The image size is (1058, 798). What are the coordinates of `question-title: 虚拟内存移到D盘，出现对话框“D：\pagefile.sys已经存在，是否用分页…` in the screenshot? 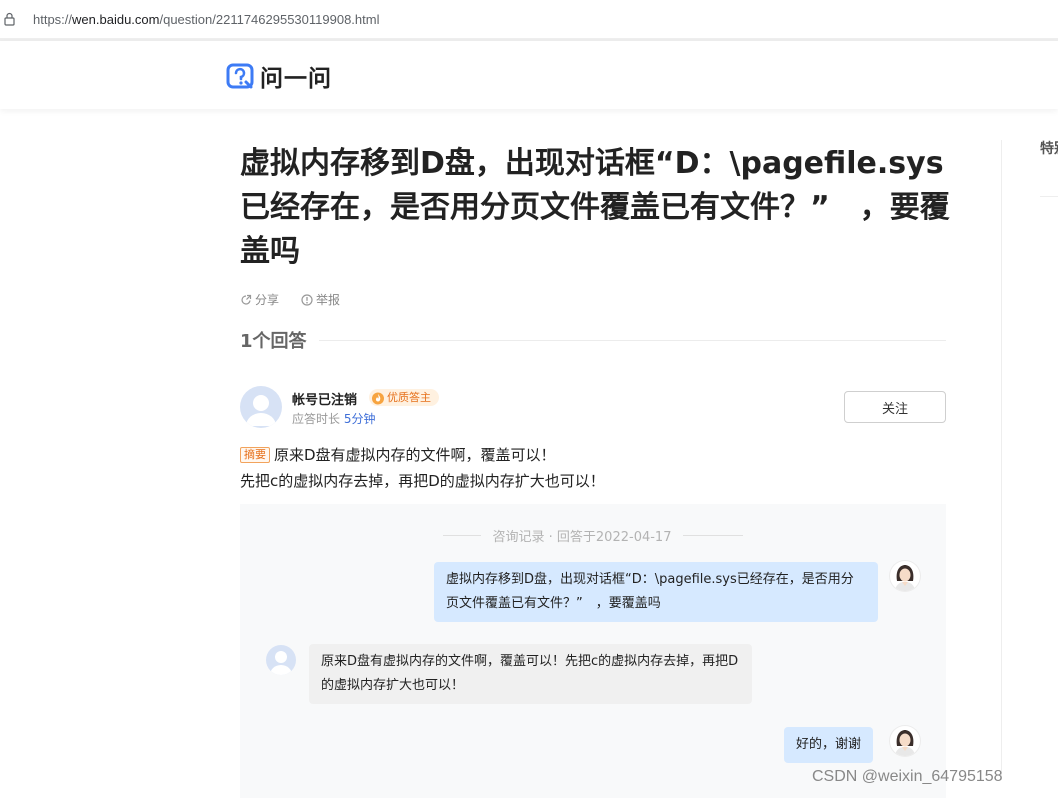 It's located at (595, 207).